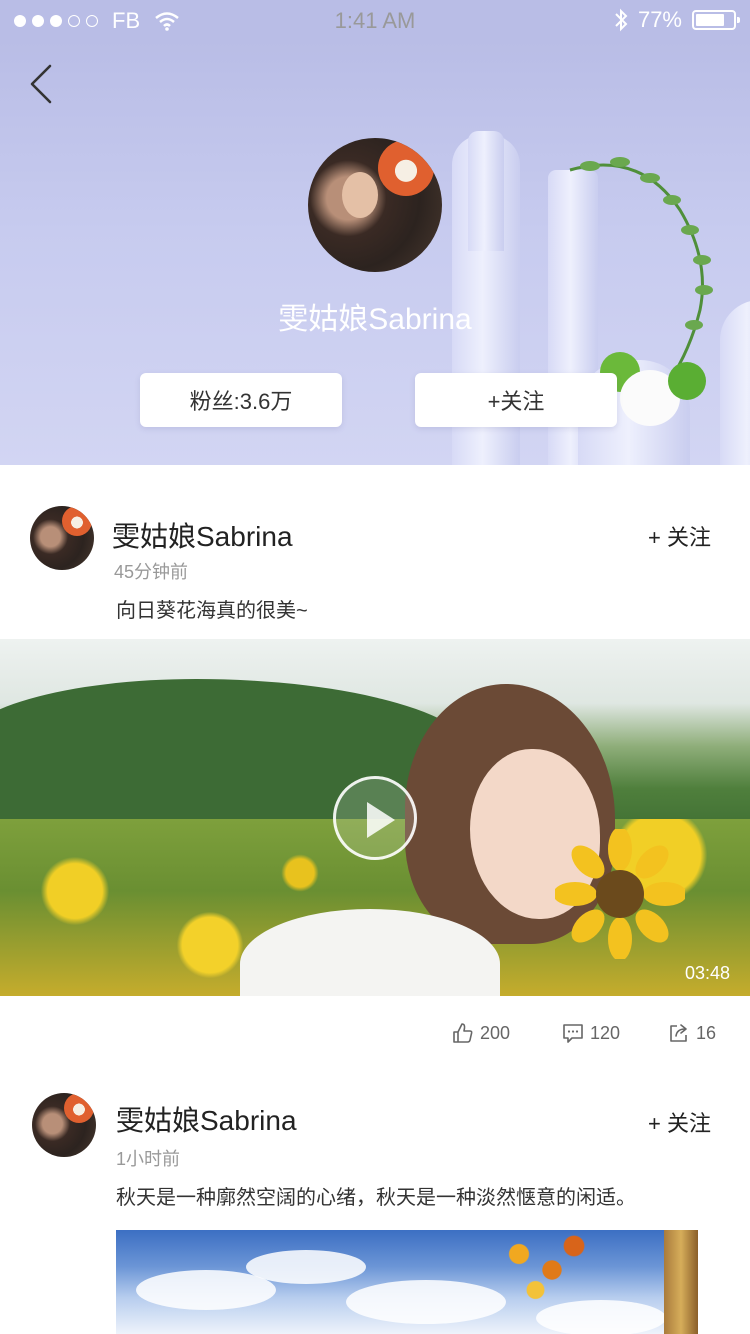  I want to click on follow-button: +关注, so click(516, 400).